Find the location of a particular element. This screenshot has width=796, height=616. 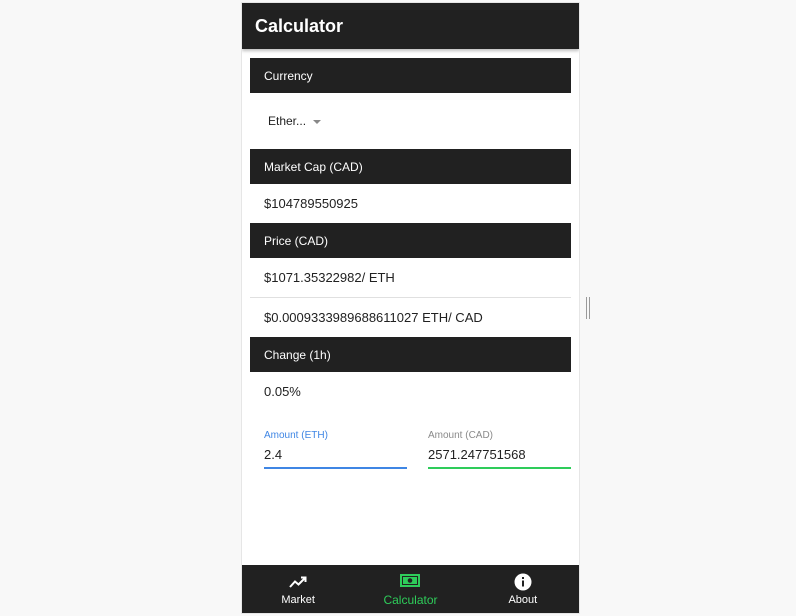

amount-eth-input is located at coordinates (335, 458).